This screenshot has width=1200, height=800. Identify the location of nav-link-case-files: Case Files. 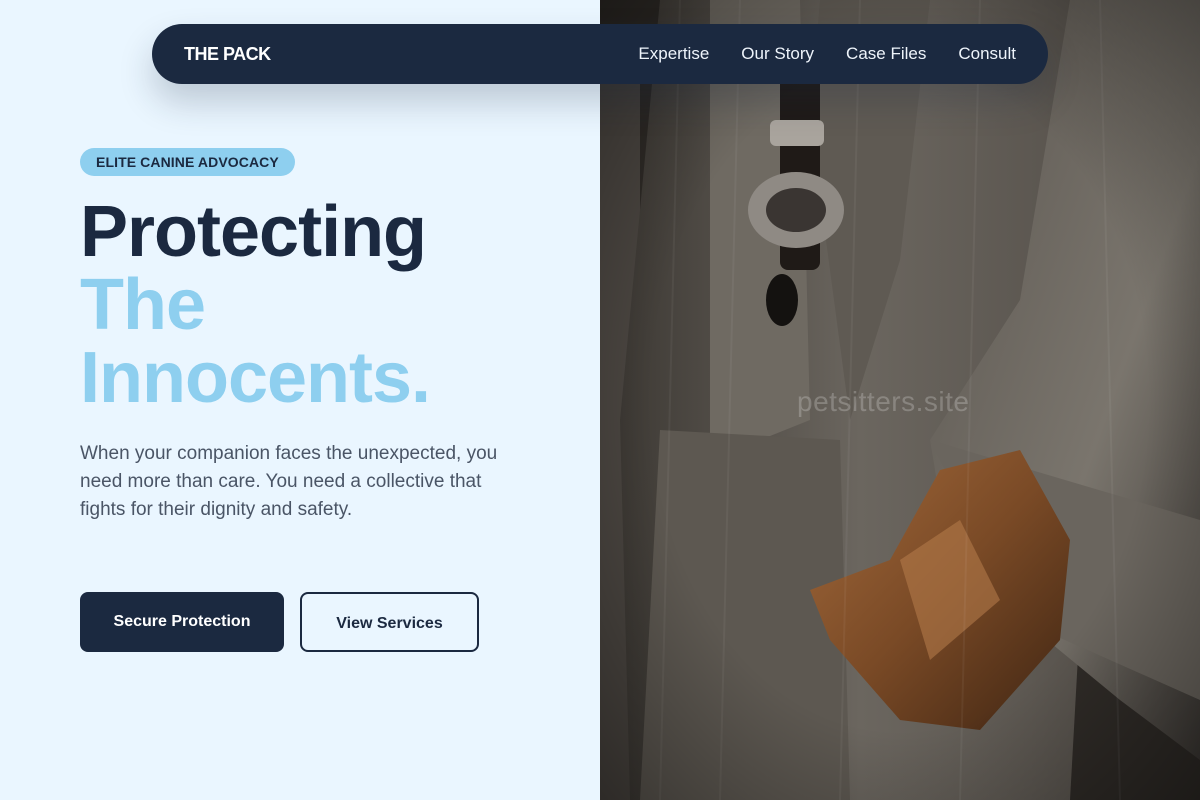
(886, 54).